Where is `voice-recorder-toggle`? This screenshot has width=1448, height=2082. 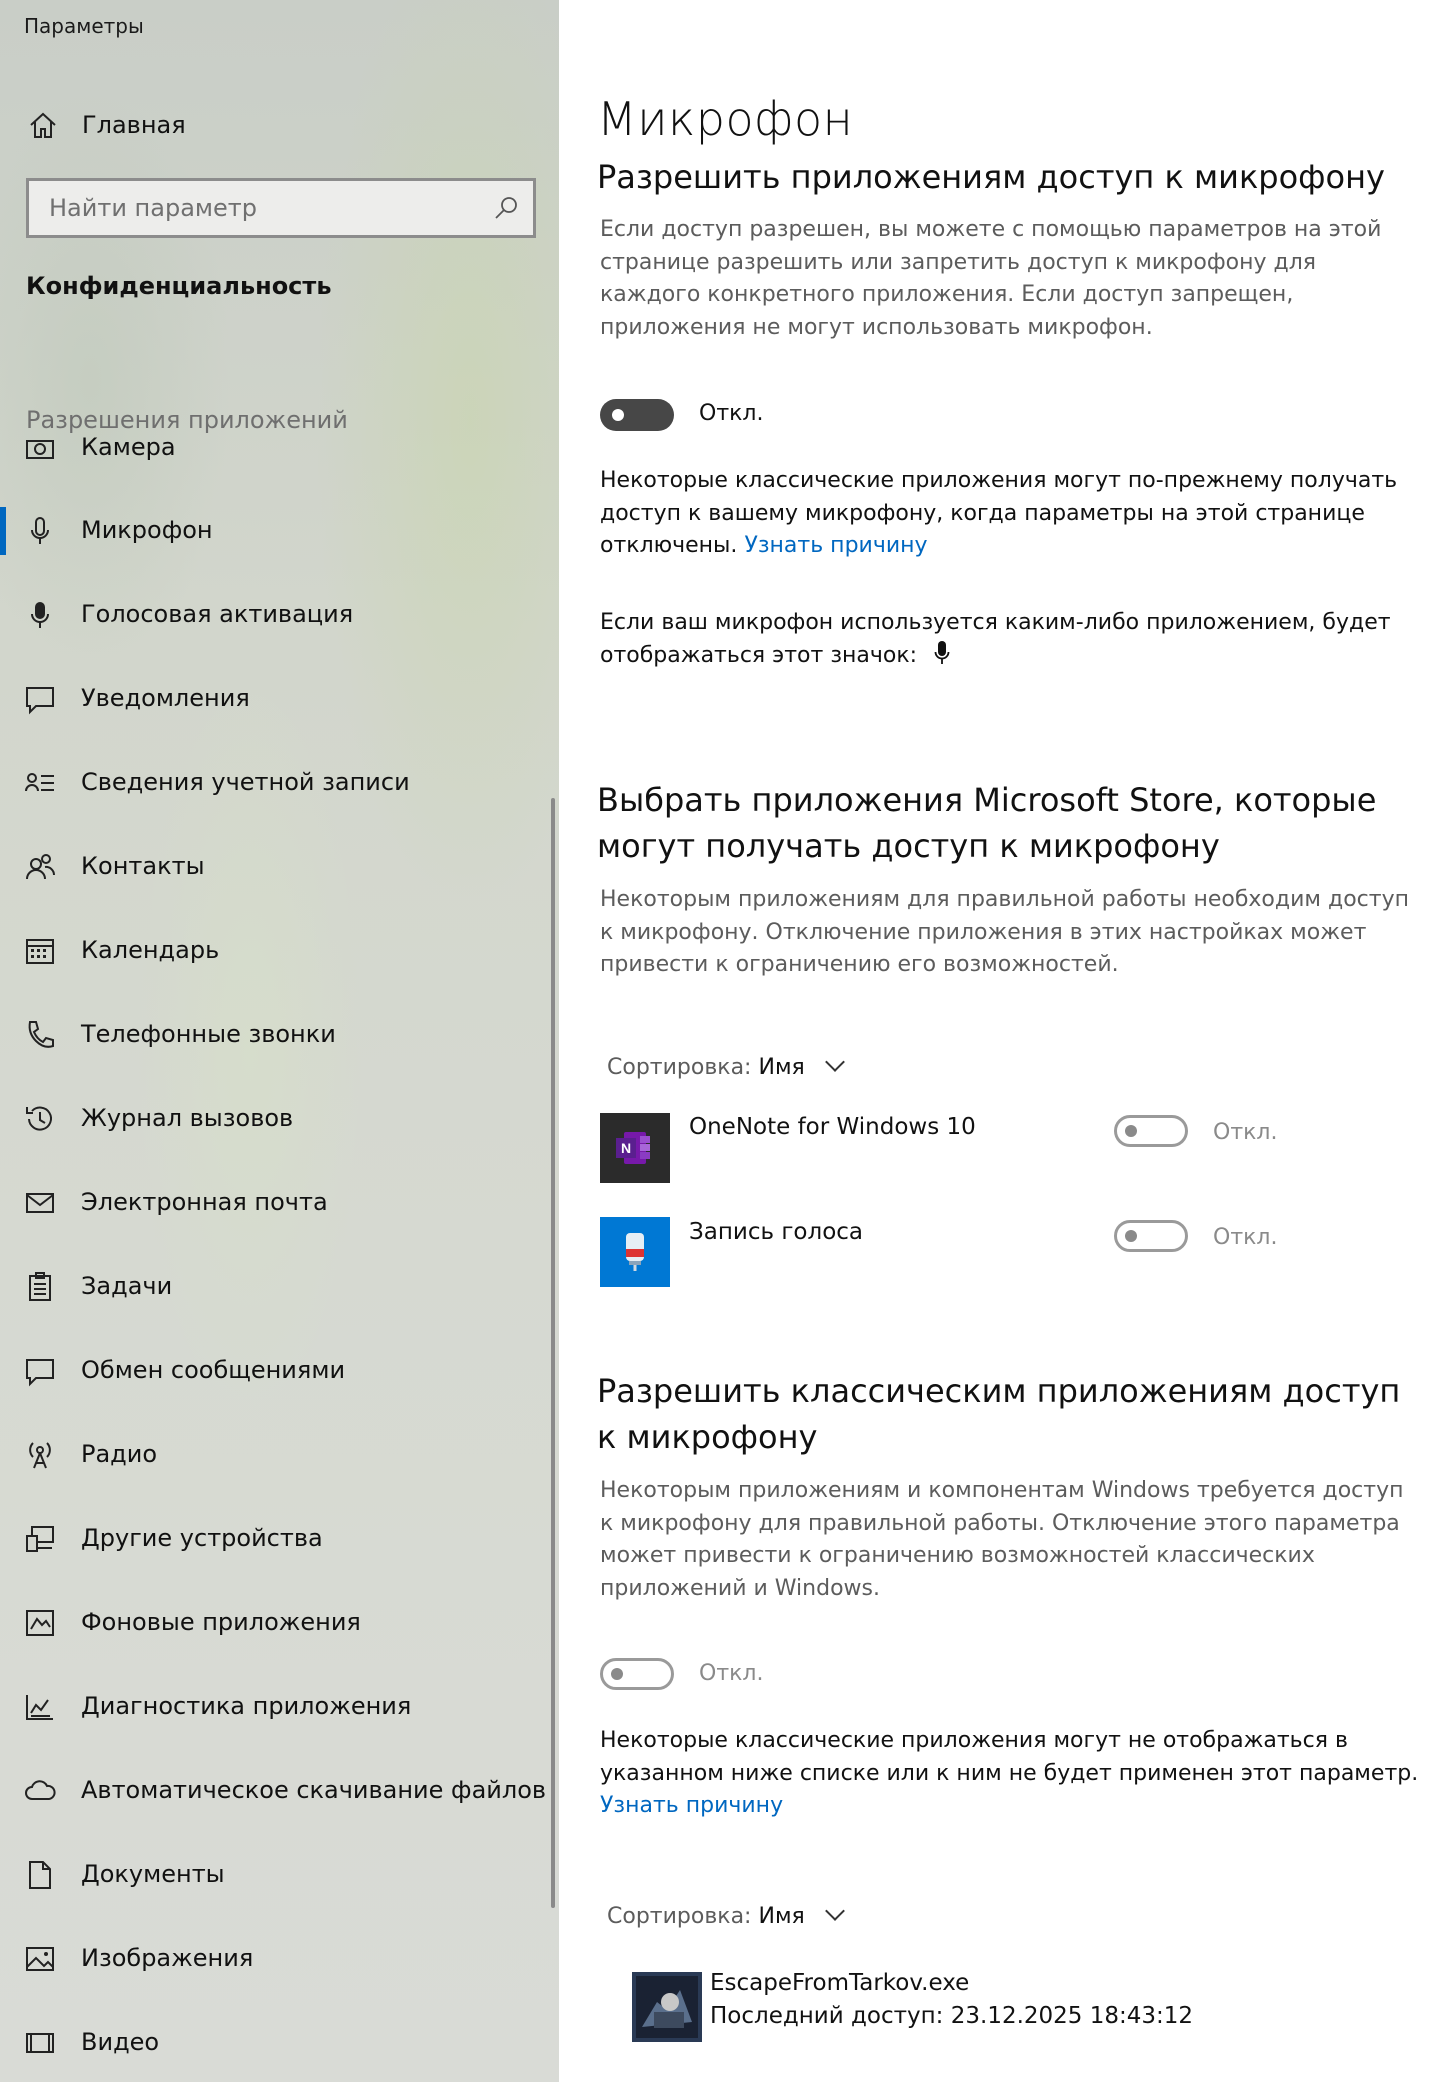 voice-recorder-toggle is located at coordinates (1151, 1236).